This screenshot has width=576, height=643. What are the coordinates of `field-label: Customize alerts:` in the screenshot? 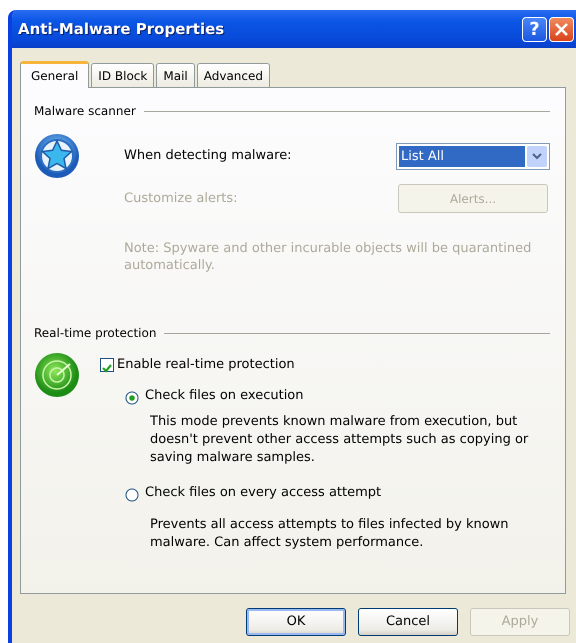 It's located at (181, 199).